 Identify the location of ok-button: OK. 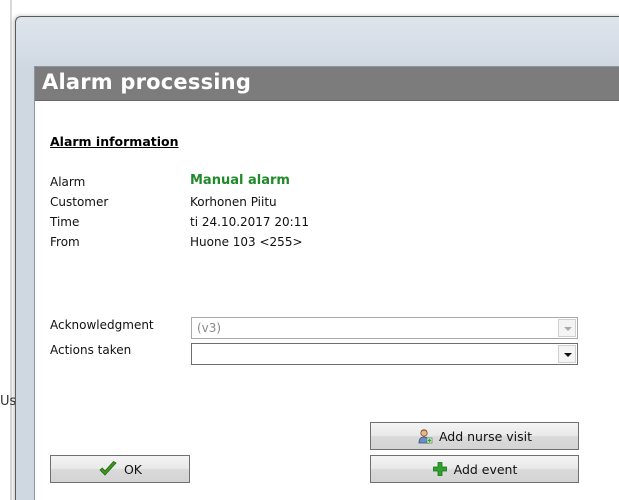
(120, 469).